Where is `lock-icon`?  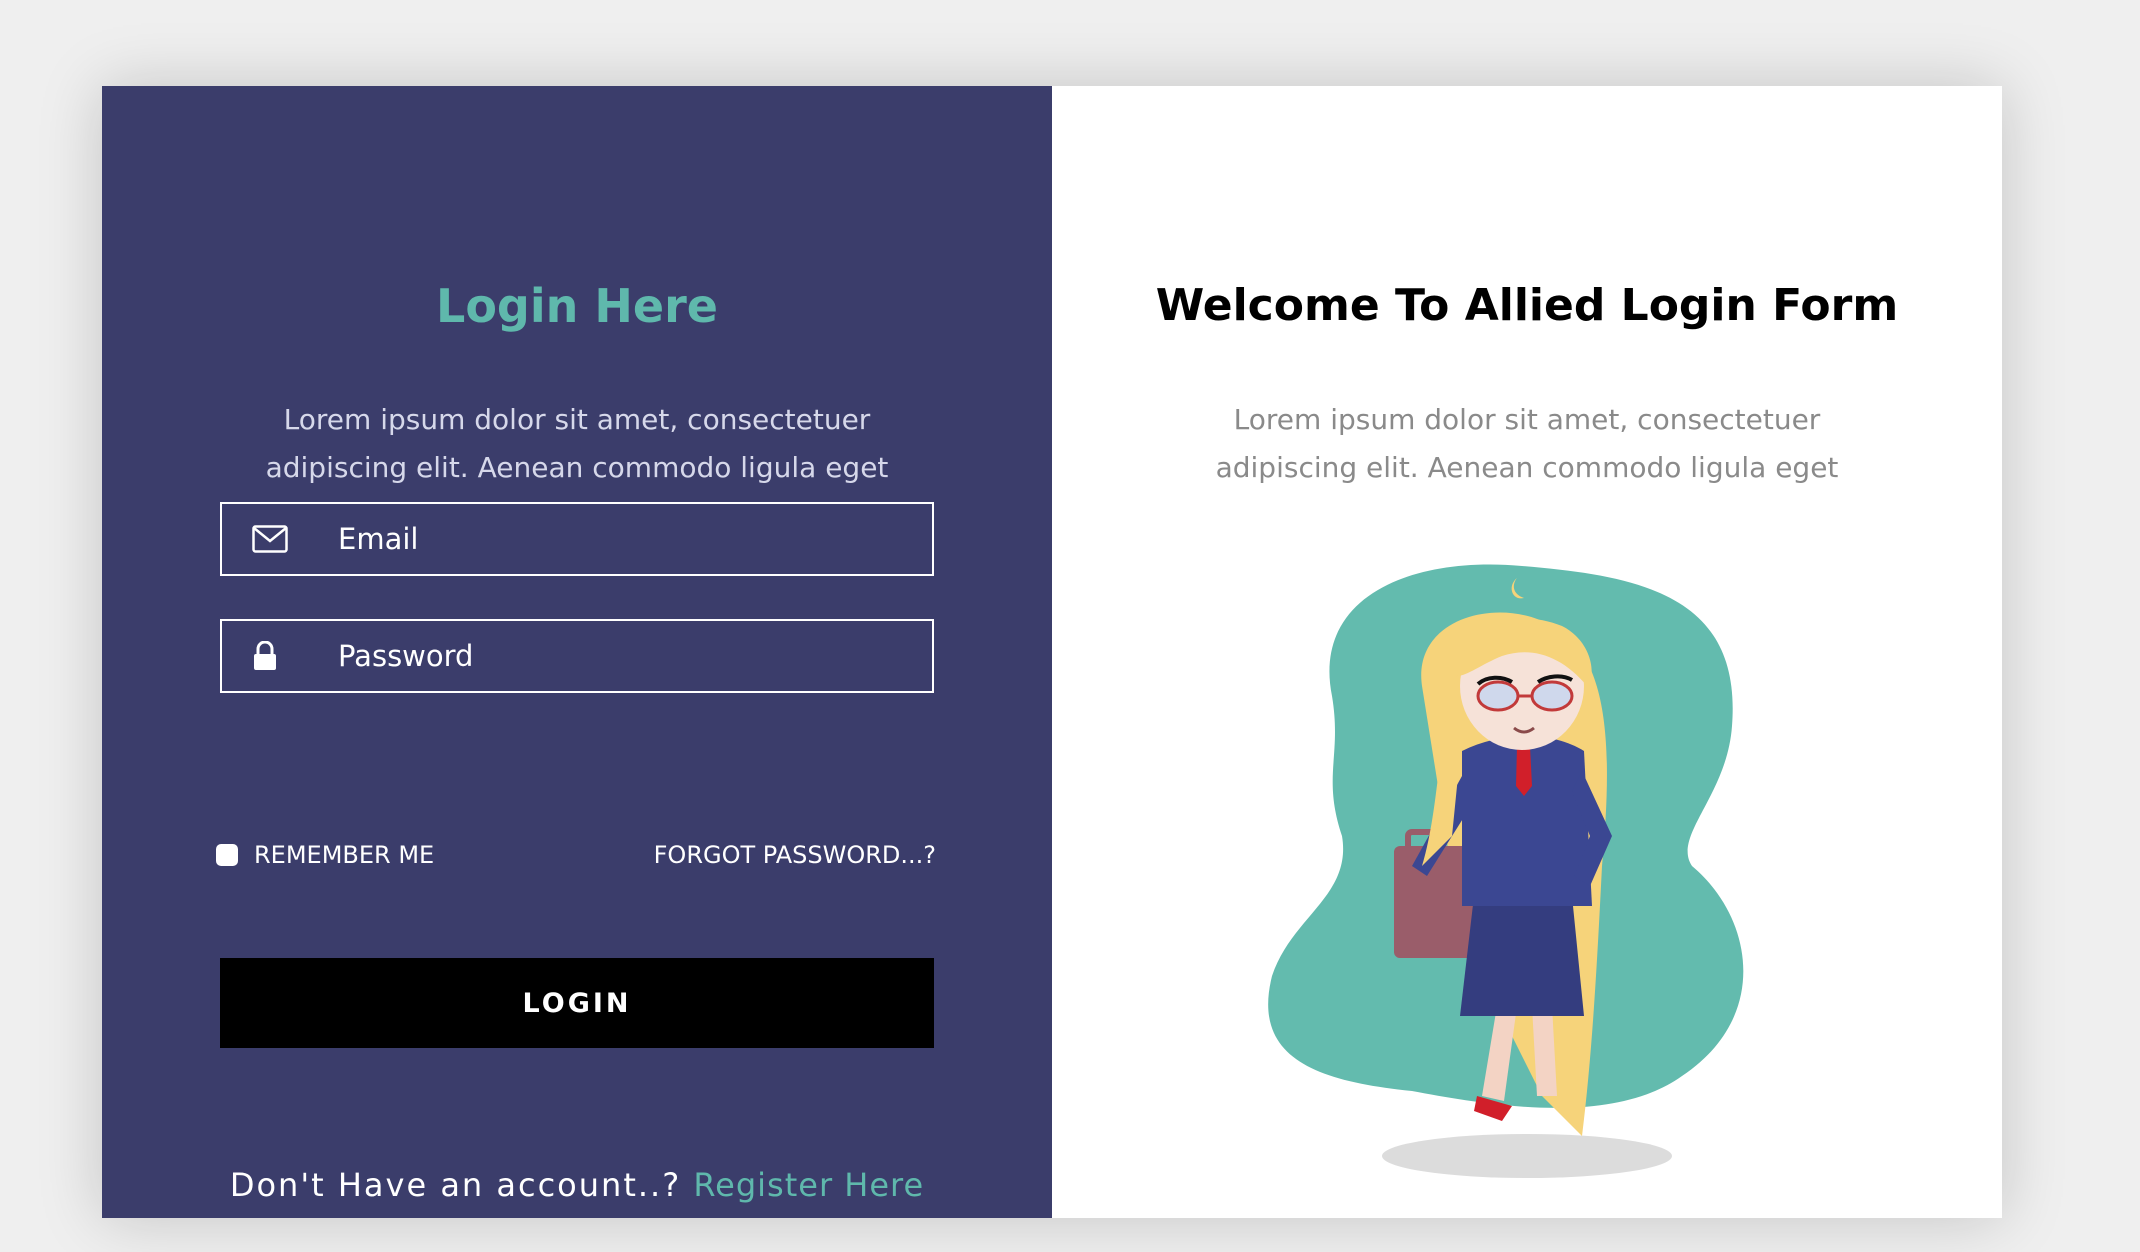 lock-icon is located at coordinates (287, 656).